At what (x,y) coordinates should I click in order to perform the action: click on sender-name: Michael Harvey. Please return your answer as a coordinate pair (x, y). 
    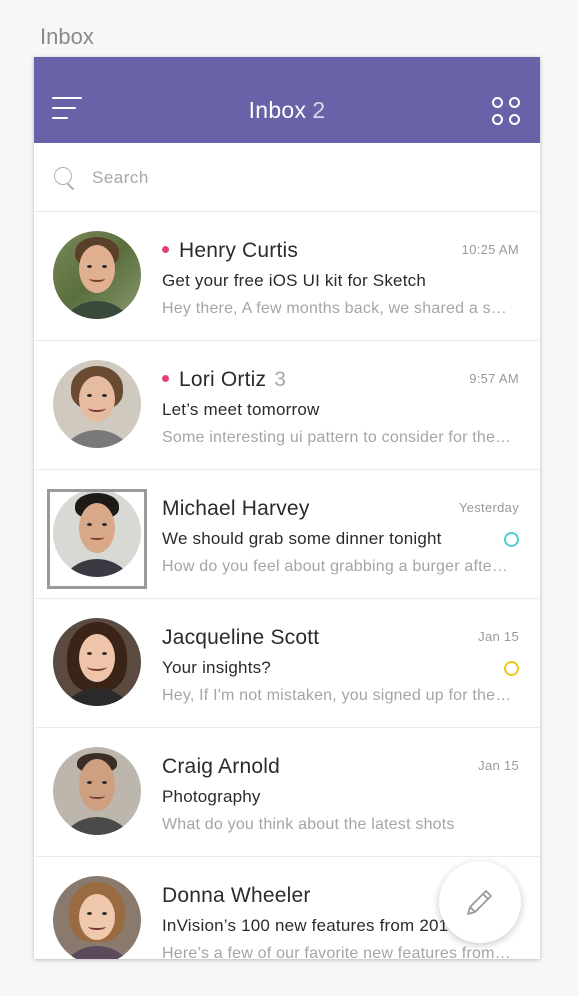
    Looking at the image, I should click on (236, 509).